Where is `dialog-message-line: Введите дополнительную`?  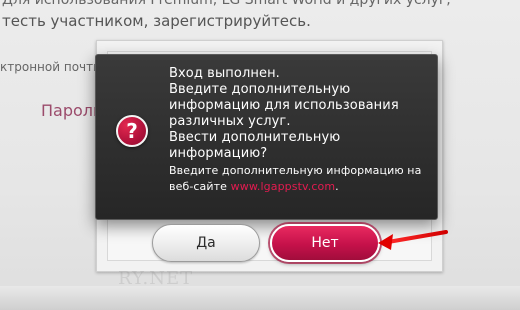 dialog-message-line: Введите дополнительную is located at coordinates (260, 89).